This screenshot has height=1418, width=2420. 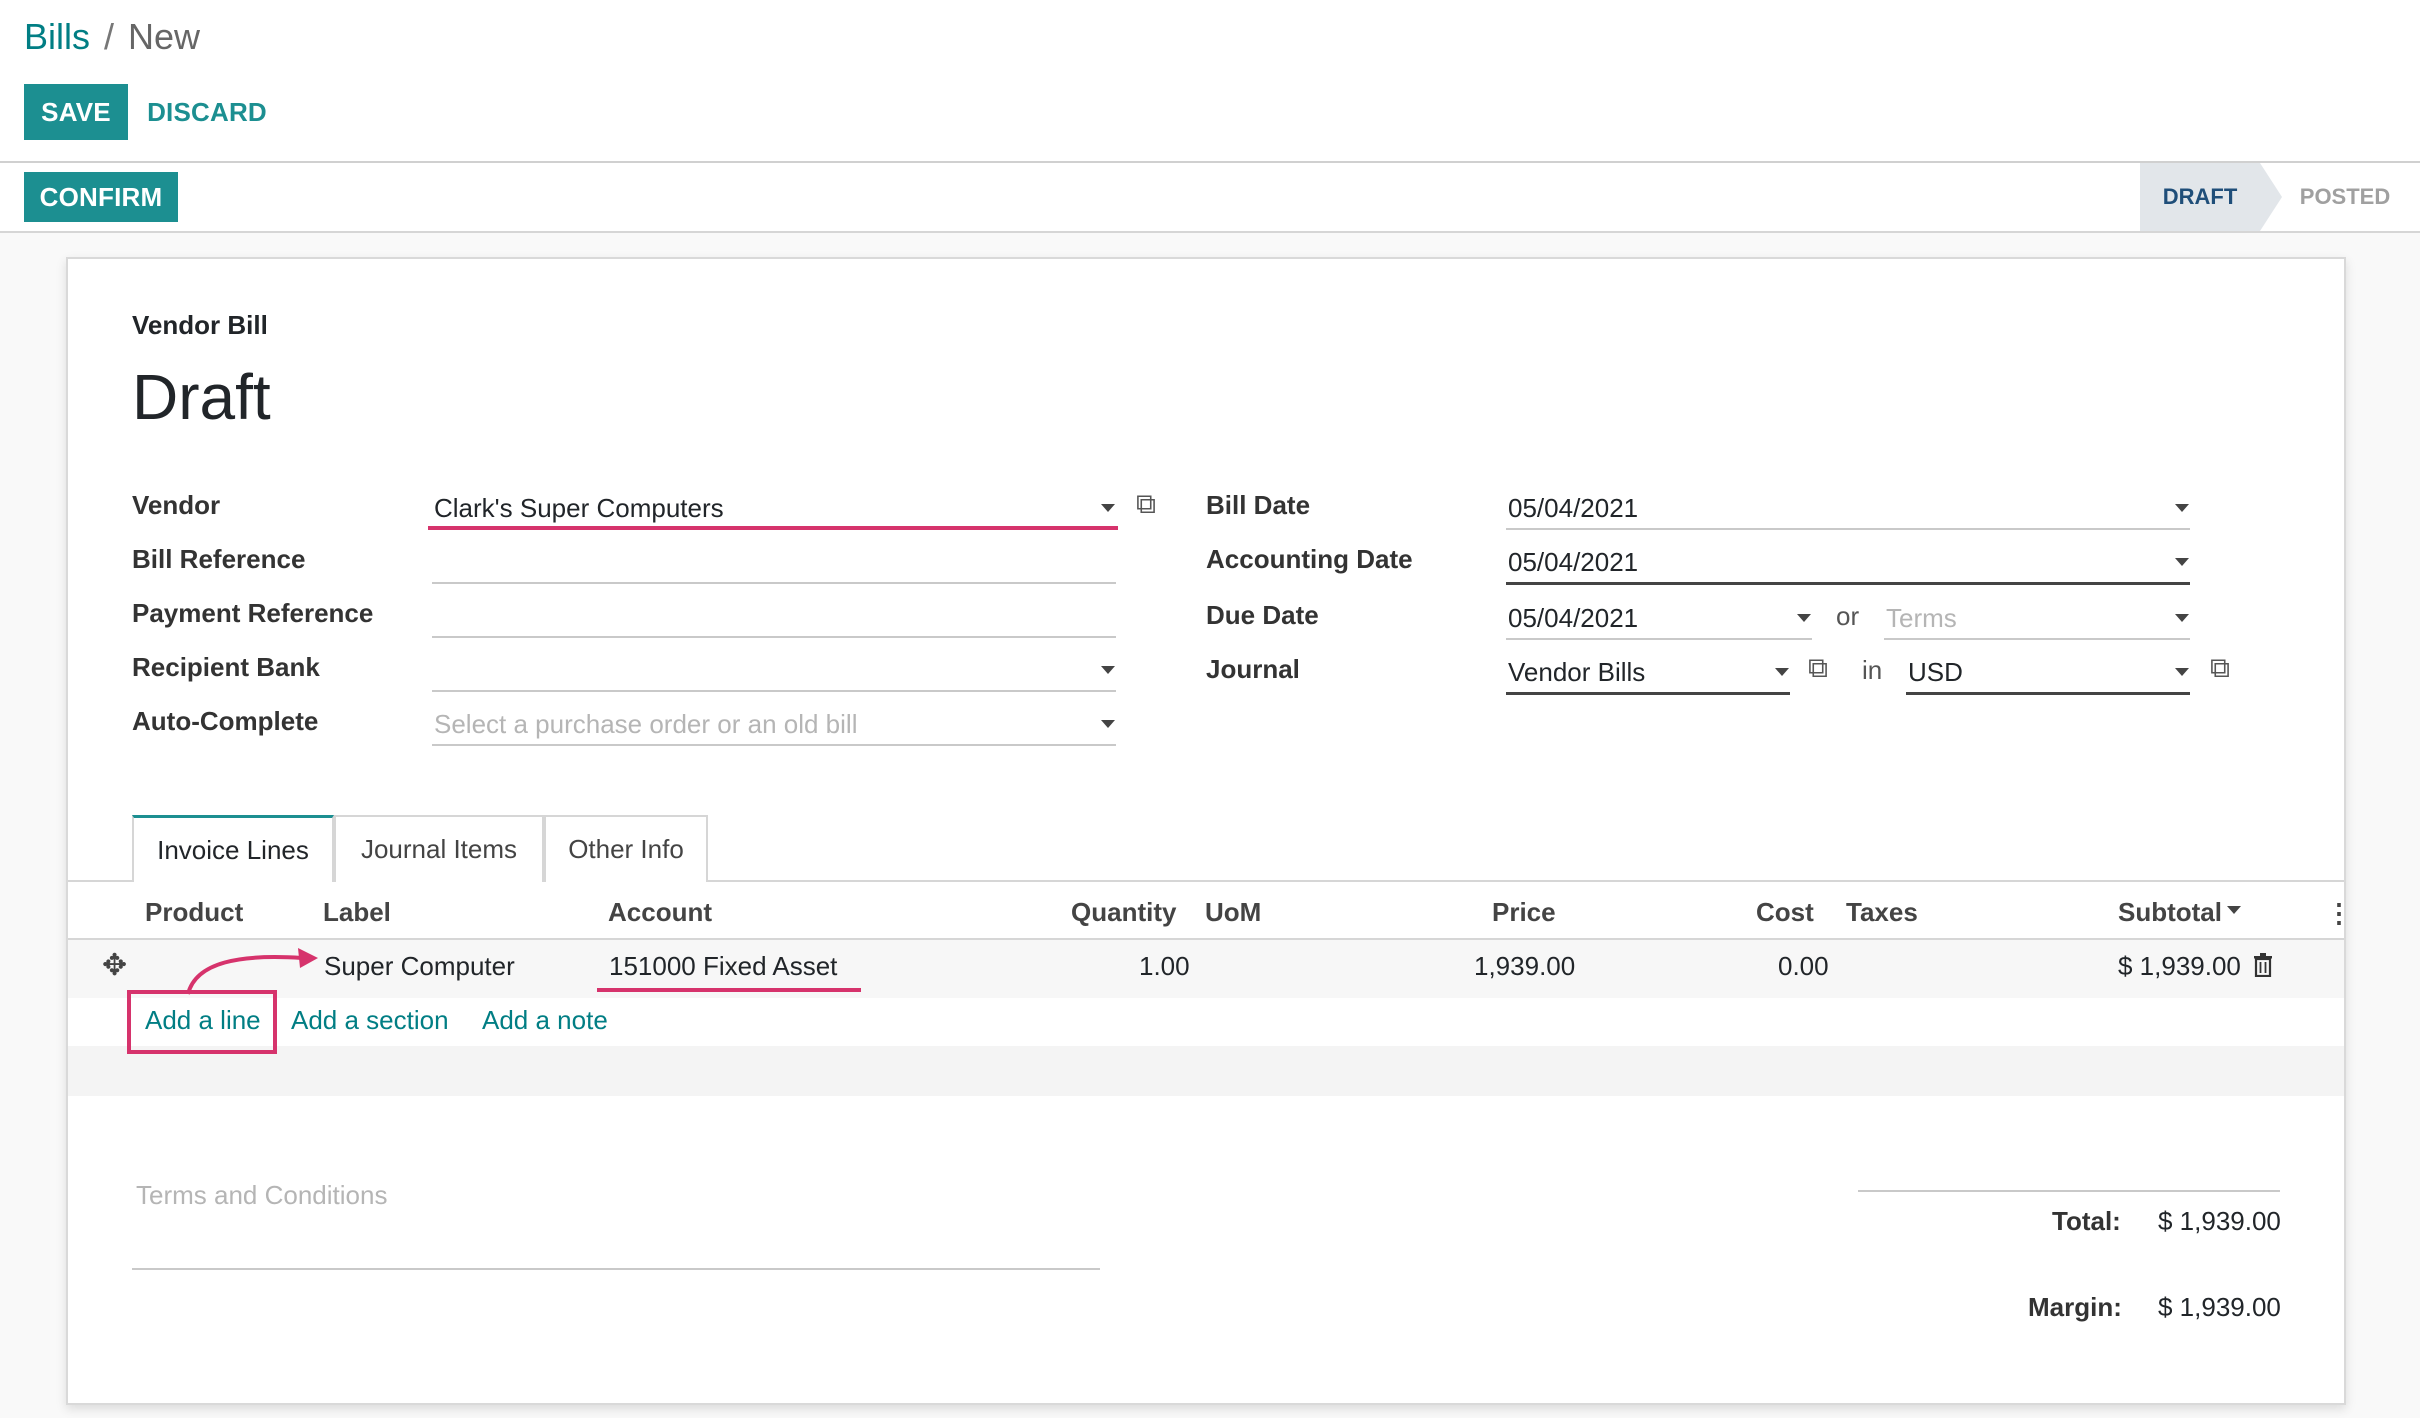 I want to click on journal-dropdown-icon, so click(x=1782, y=672).